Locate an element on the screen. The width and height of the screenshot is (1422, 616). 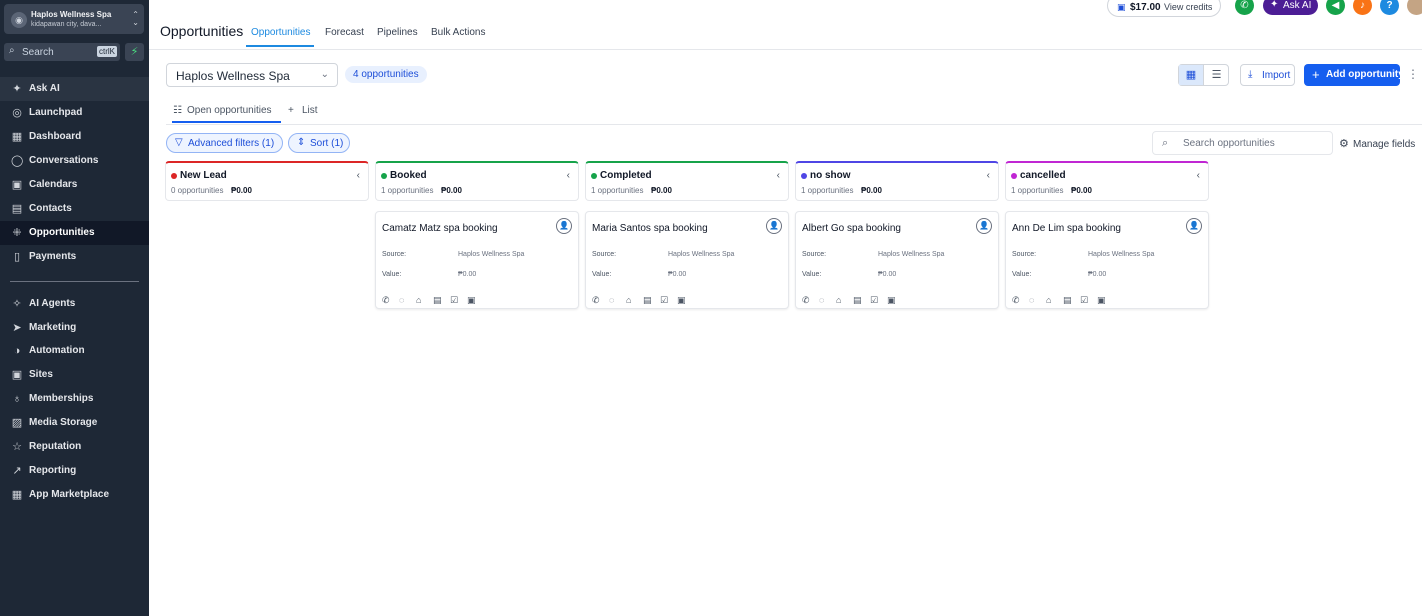
advanced-filters-button: ▽ Advanced filters (1) is located at coordinates (224, 143).